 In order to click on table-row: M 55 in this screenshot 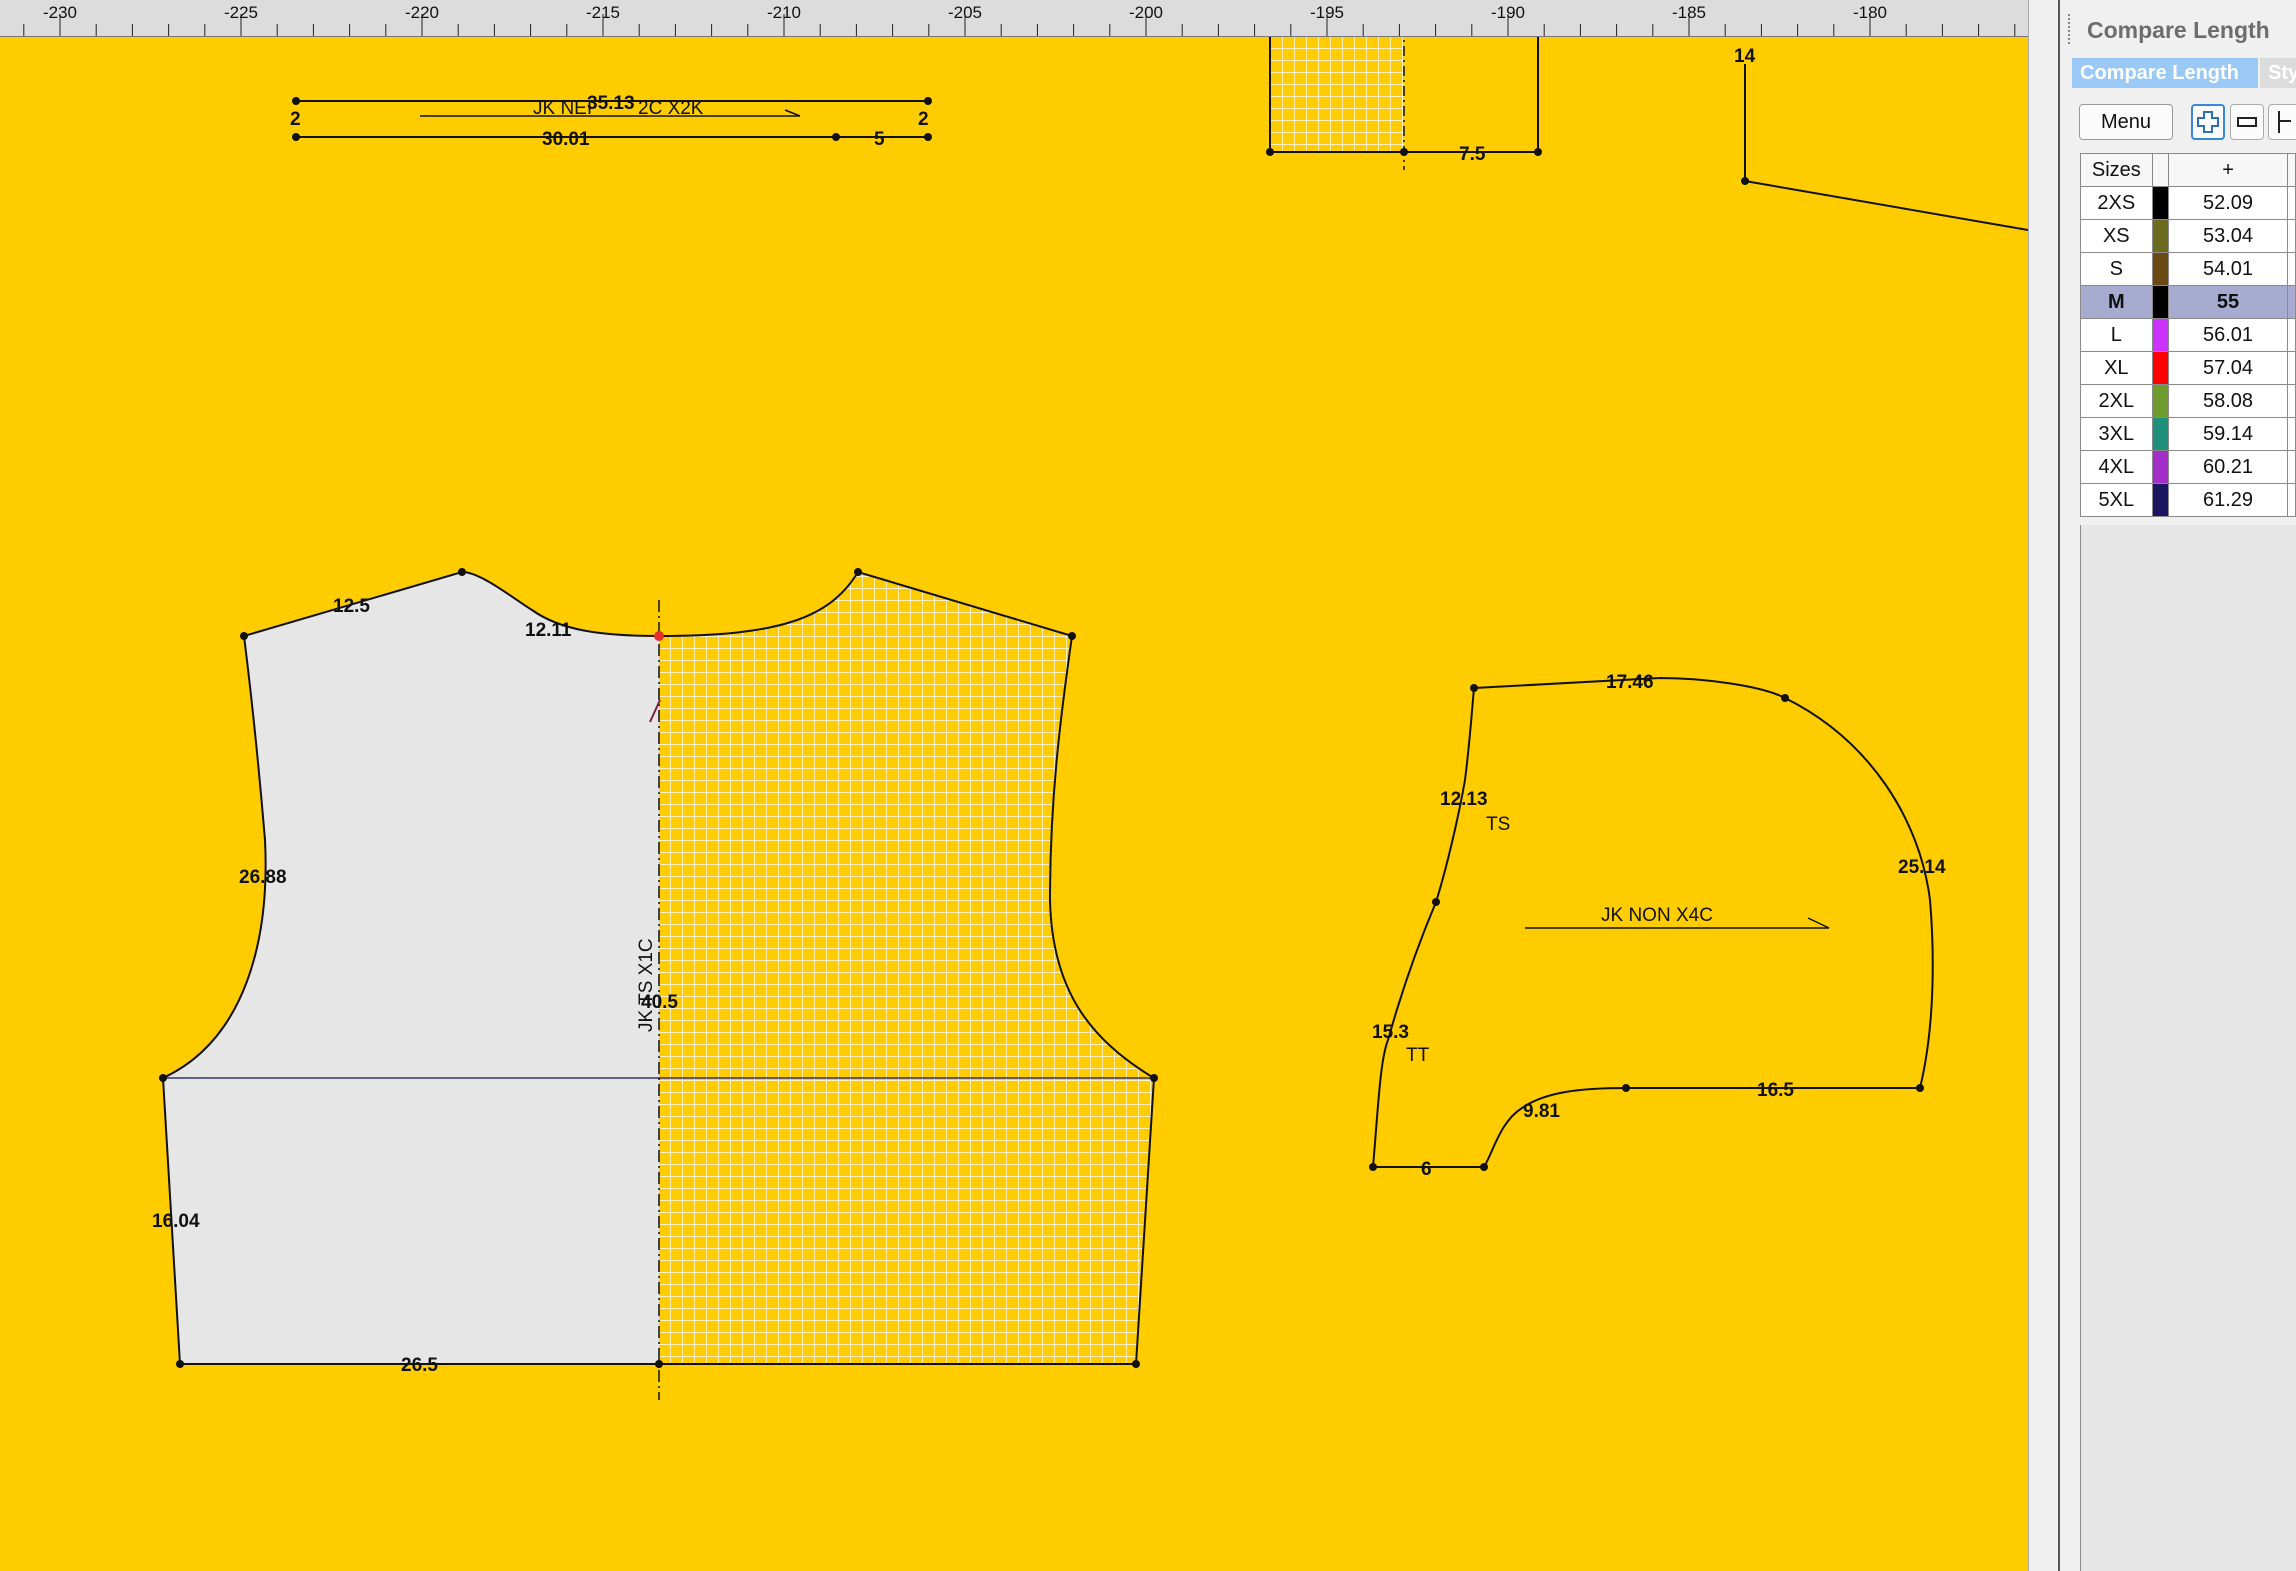, I will do `click(2188, 302)`.